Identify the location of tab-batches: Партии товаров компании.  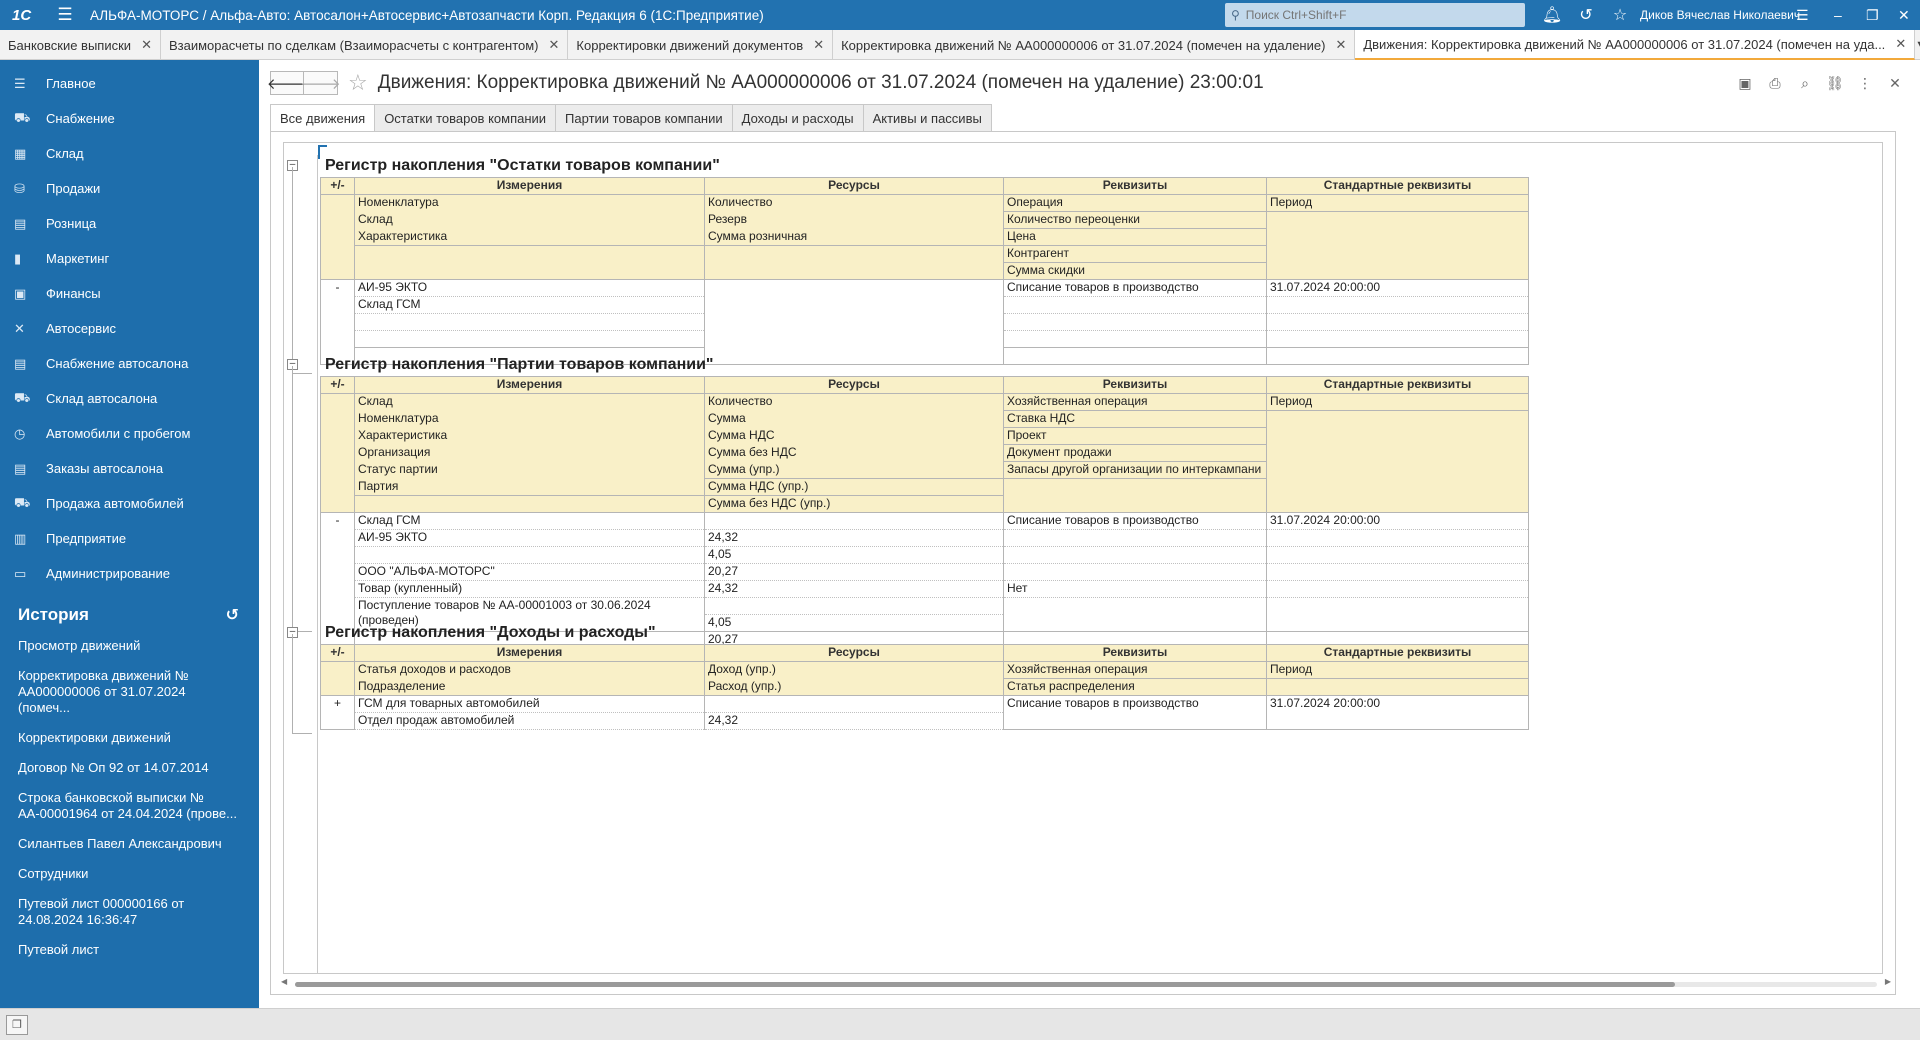
(643, 118).